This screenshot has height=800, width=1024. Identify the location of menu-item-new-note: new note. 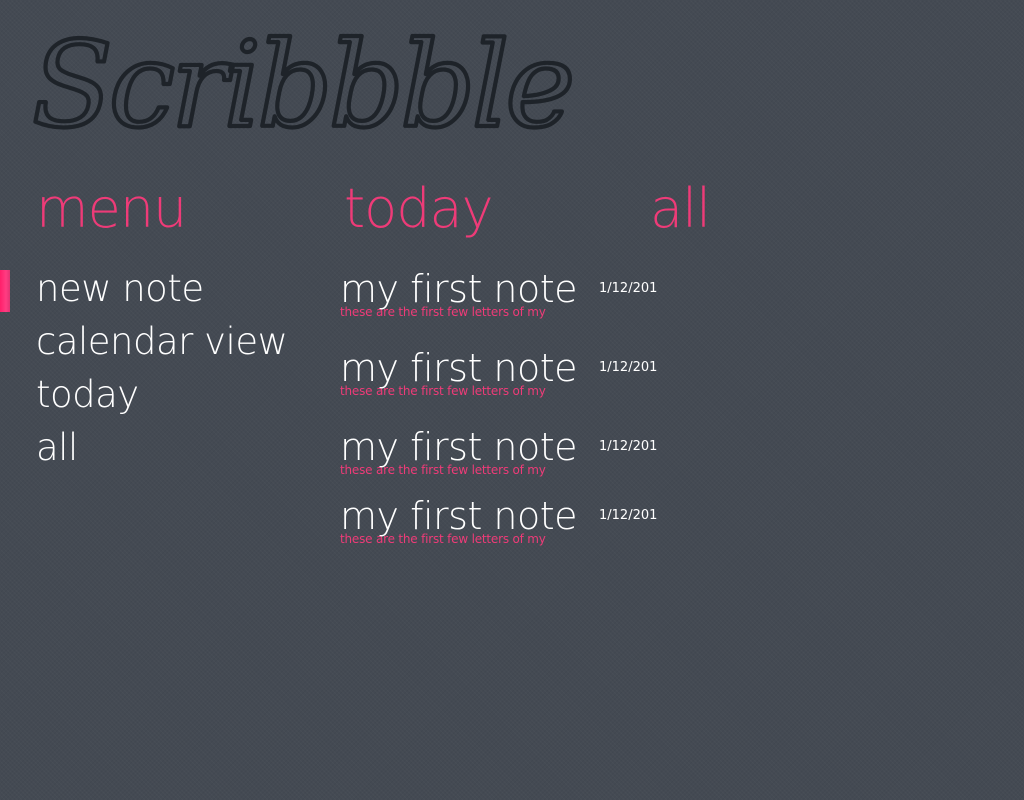
(161, 288).